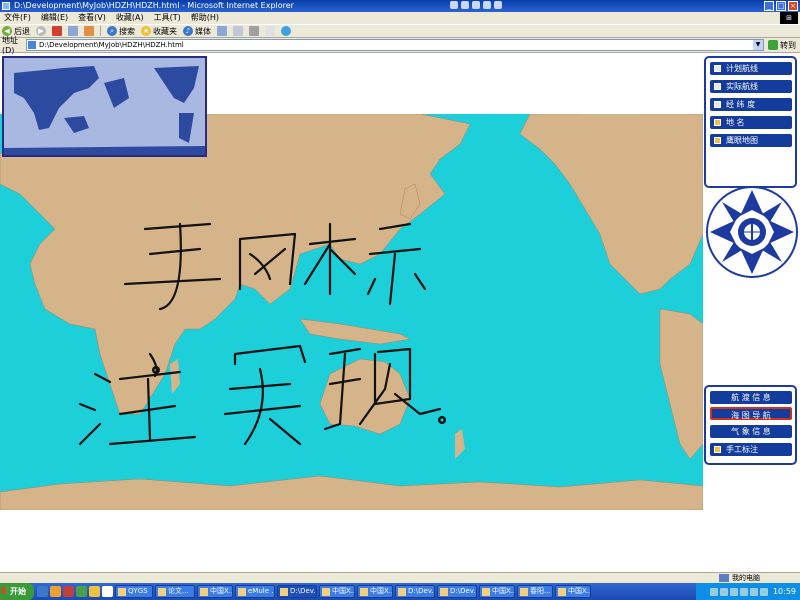 This screenshot has width=800, height=600. I want to click on voyage-info-button: 航 渡 信 息, so click(751, 397).